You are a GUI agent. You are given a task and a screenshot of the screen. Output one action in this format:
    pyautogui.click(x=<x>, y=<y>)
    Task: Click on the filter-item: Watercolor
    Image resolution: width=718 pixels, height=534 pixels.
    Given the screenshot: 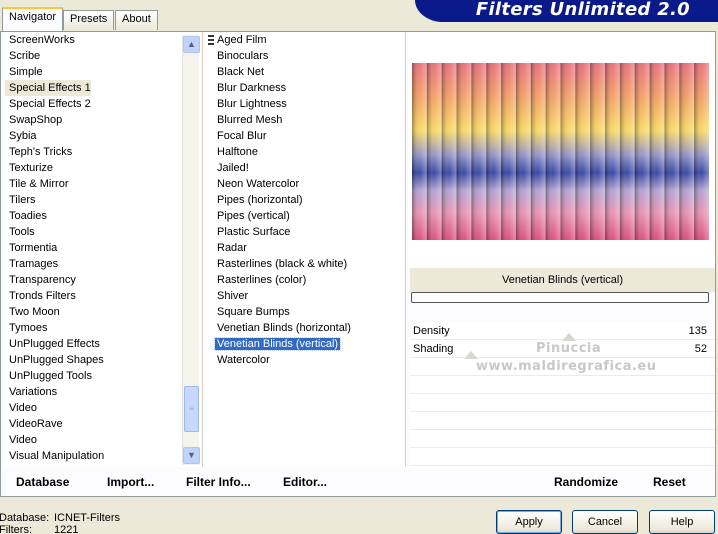 What is the action you would take?
    pyautogui.click(x=304, y=360)
    